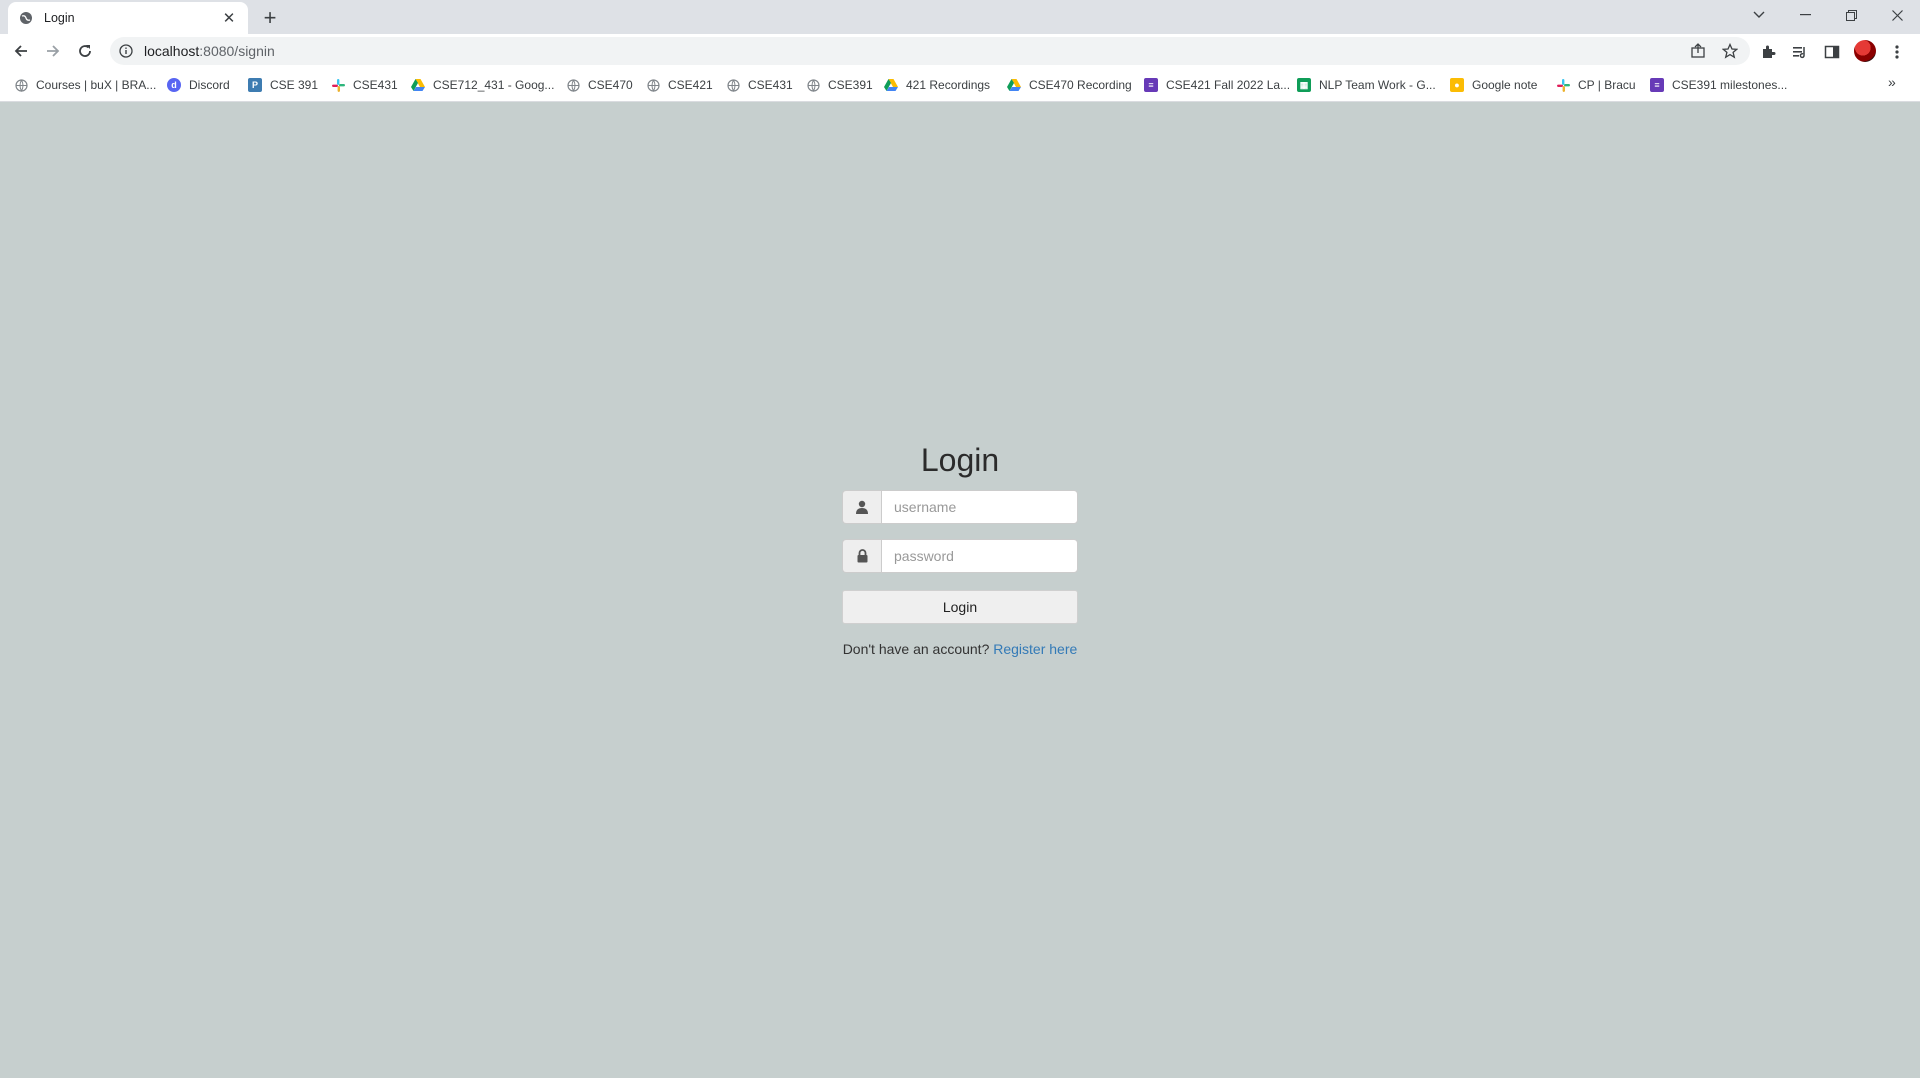  I want to click on login-button: Login, so click(960, 607).